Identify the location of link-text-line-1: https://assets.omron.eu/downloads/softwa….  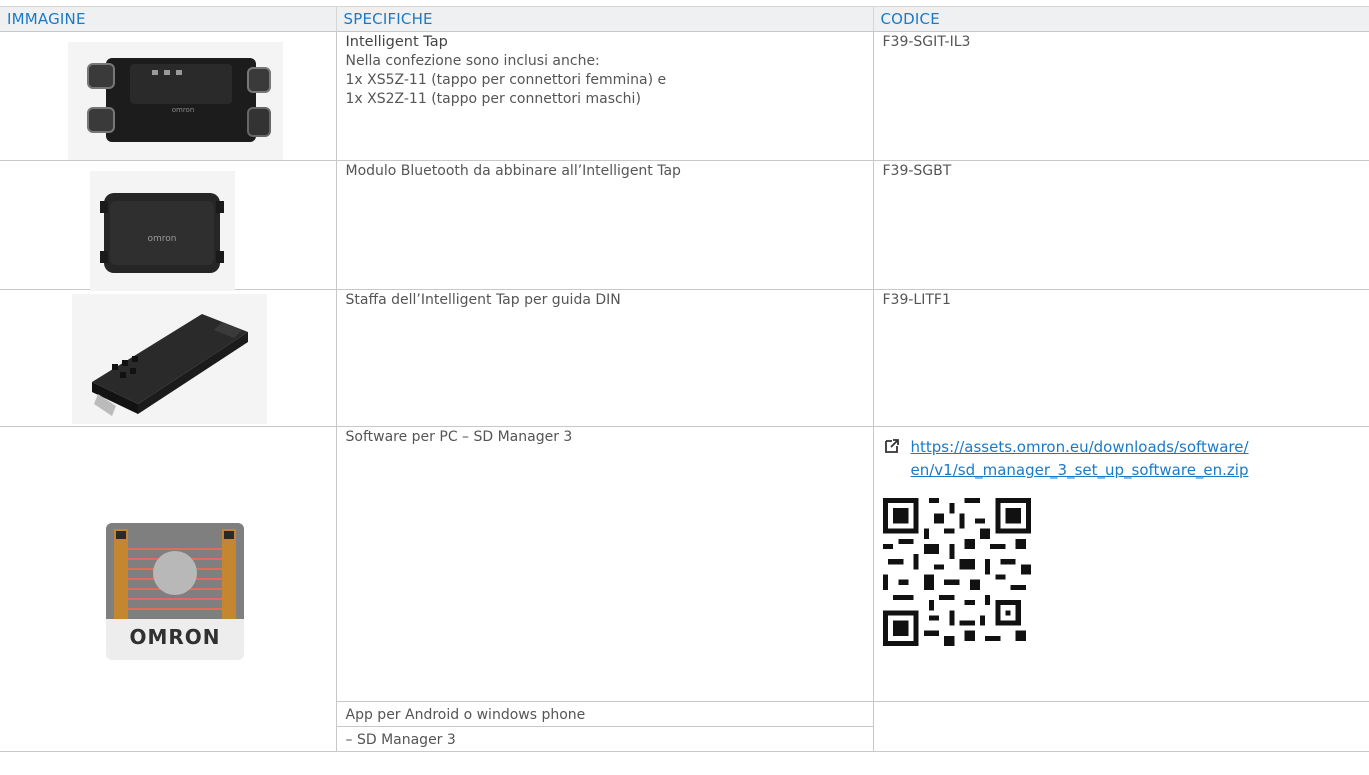
(1079, 447).